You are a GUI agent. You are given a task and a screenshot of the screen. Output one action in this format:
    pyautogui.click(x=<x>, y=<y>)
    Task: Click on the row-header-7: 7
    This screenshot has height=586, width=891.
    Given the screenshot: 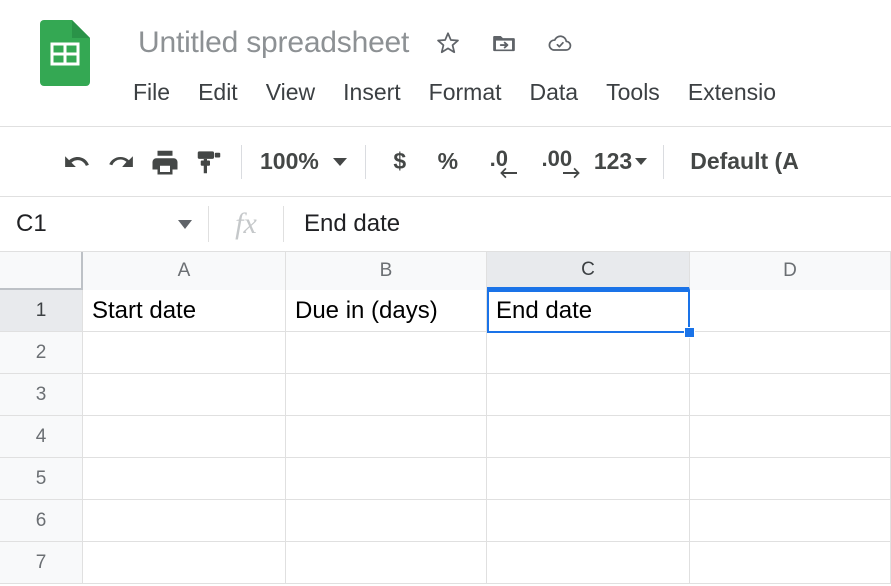 What is the action you would take?
    pyautogui.click(x=41, y=563)
    